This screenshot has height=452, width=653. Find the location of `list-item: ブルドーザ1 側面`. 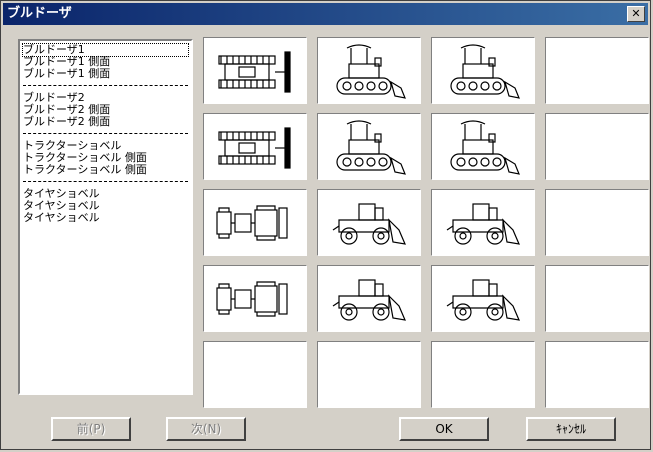

list-item: ブルドーザ1 側面 is located at coordinates (105, 74).